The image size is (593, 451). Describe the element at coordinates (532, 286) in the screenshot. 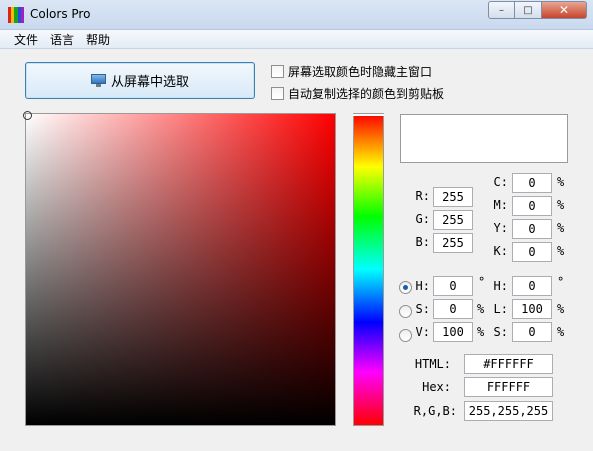

I see `hls-h-input: 0` at that location.